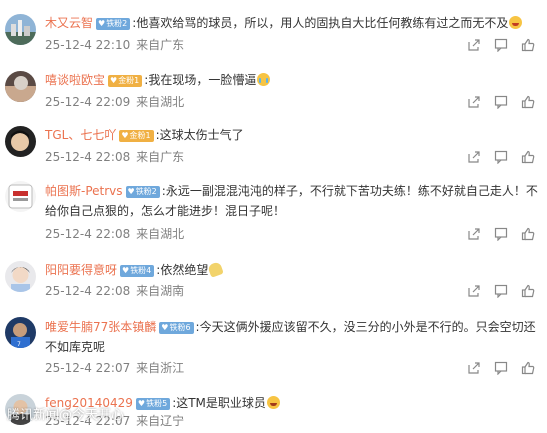  What do you see at coordinates (182, 270) in the screenshot?
I see `comment-text: :依然绝望` at bounding box center [182, 270].